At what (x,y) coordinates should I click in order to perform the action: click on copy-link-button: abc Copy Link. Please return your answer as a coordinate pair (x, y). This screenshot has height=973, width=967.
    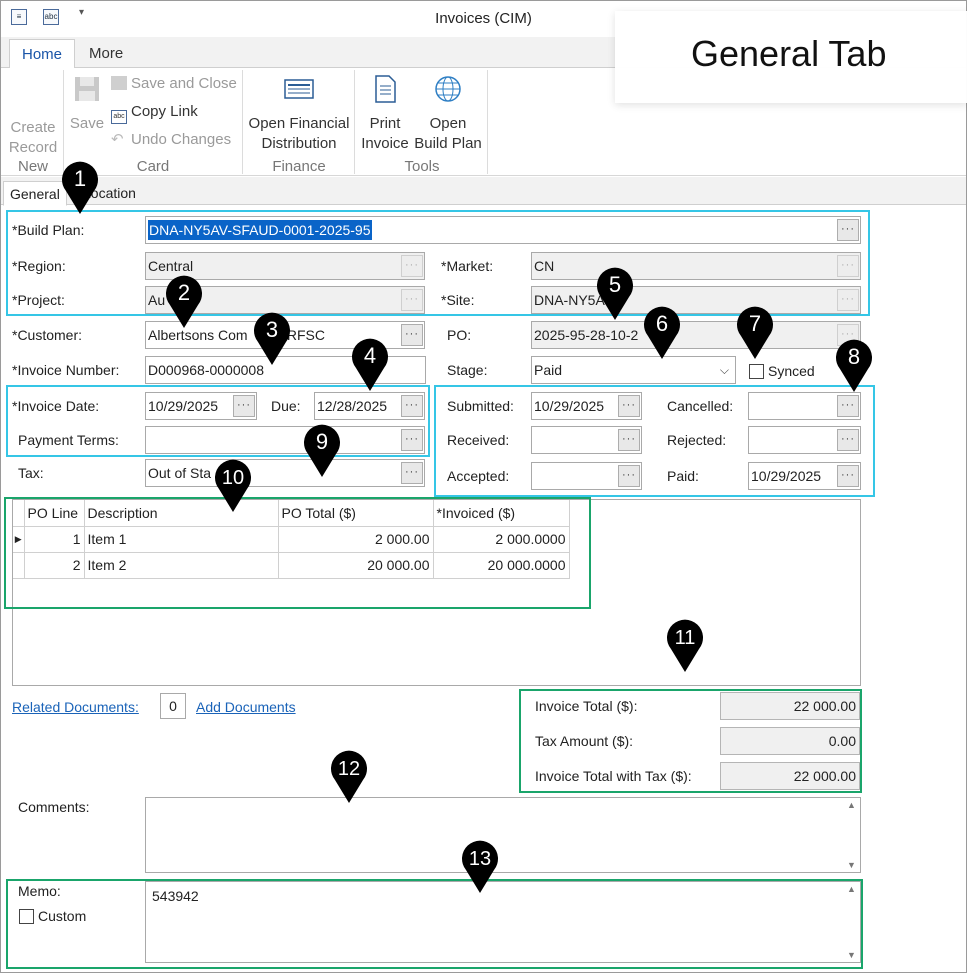
    Looking at the image, I should click on (154, 112).